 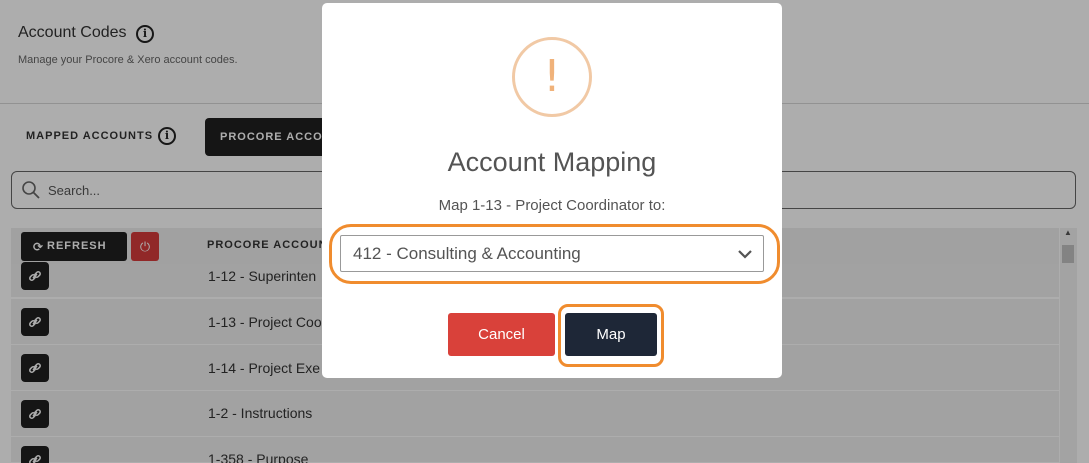 What do you see at coordinates (745, 254) in the screenshot?
I see `chevron-down-icon` at bounding box center [745, 254].